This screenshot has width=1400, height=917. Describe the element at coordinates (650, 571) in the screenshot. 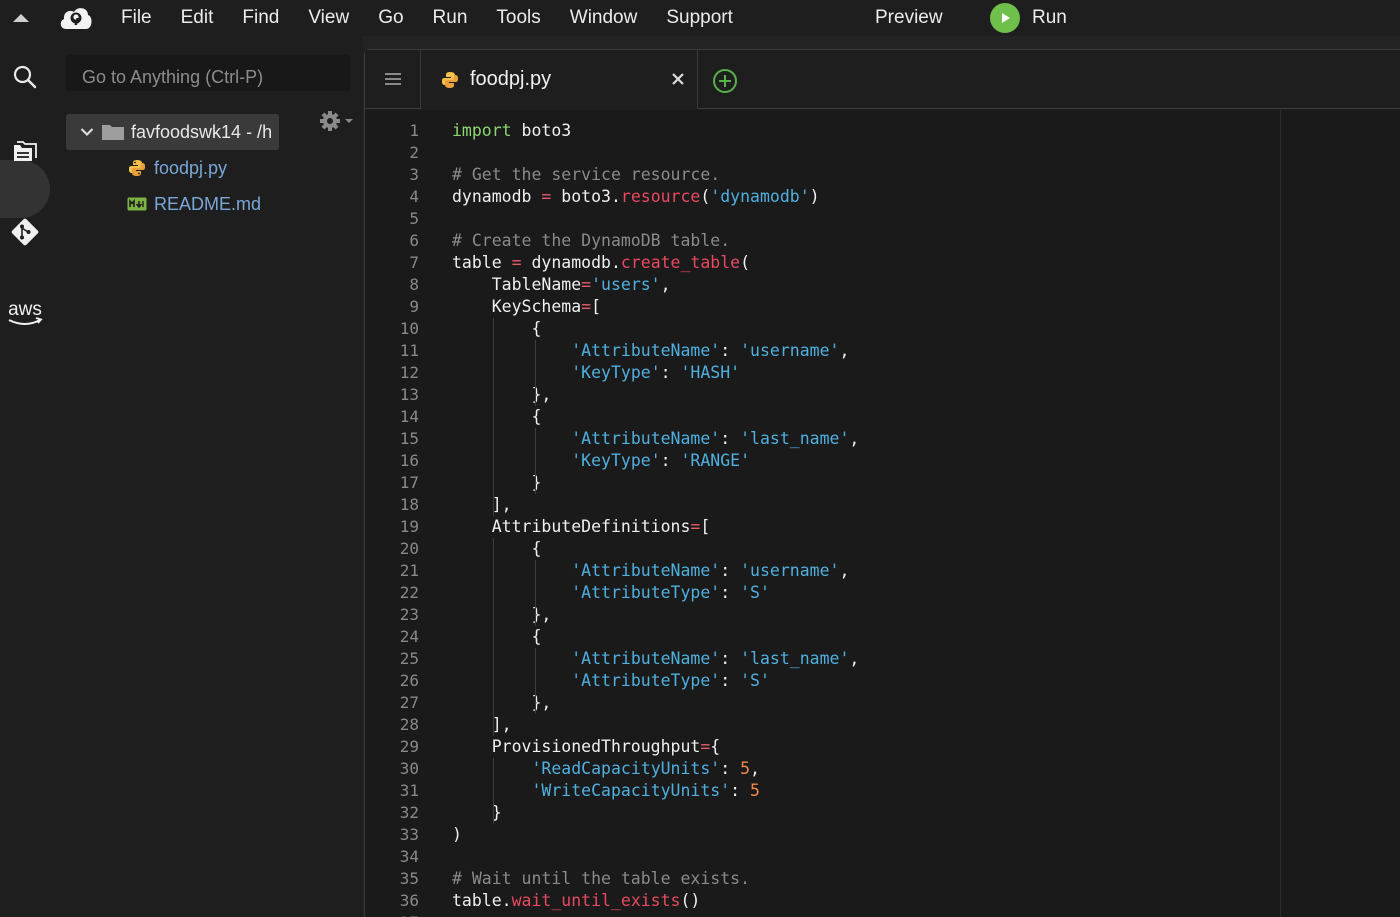

I see `line-source: 'AttributeName': 'username',` at that location.